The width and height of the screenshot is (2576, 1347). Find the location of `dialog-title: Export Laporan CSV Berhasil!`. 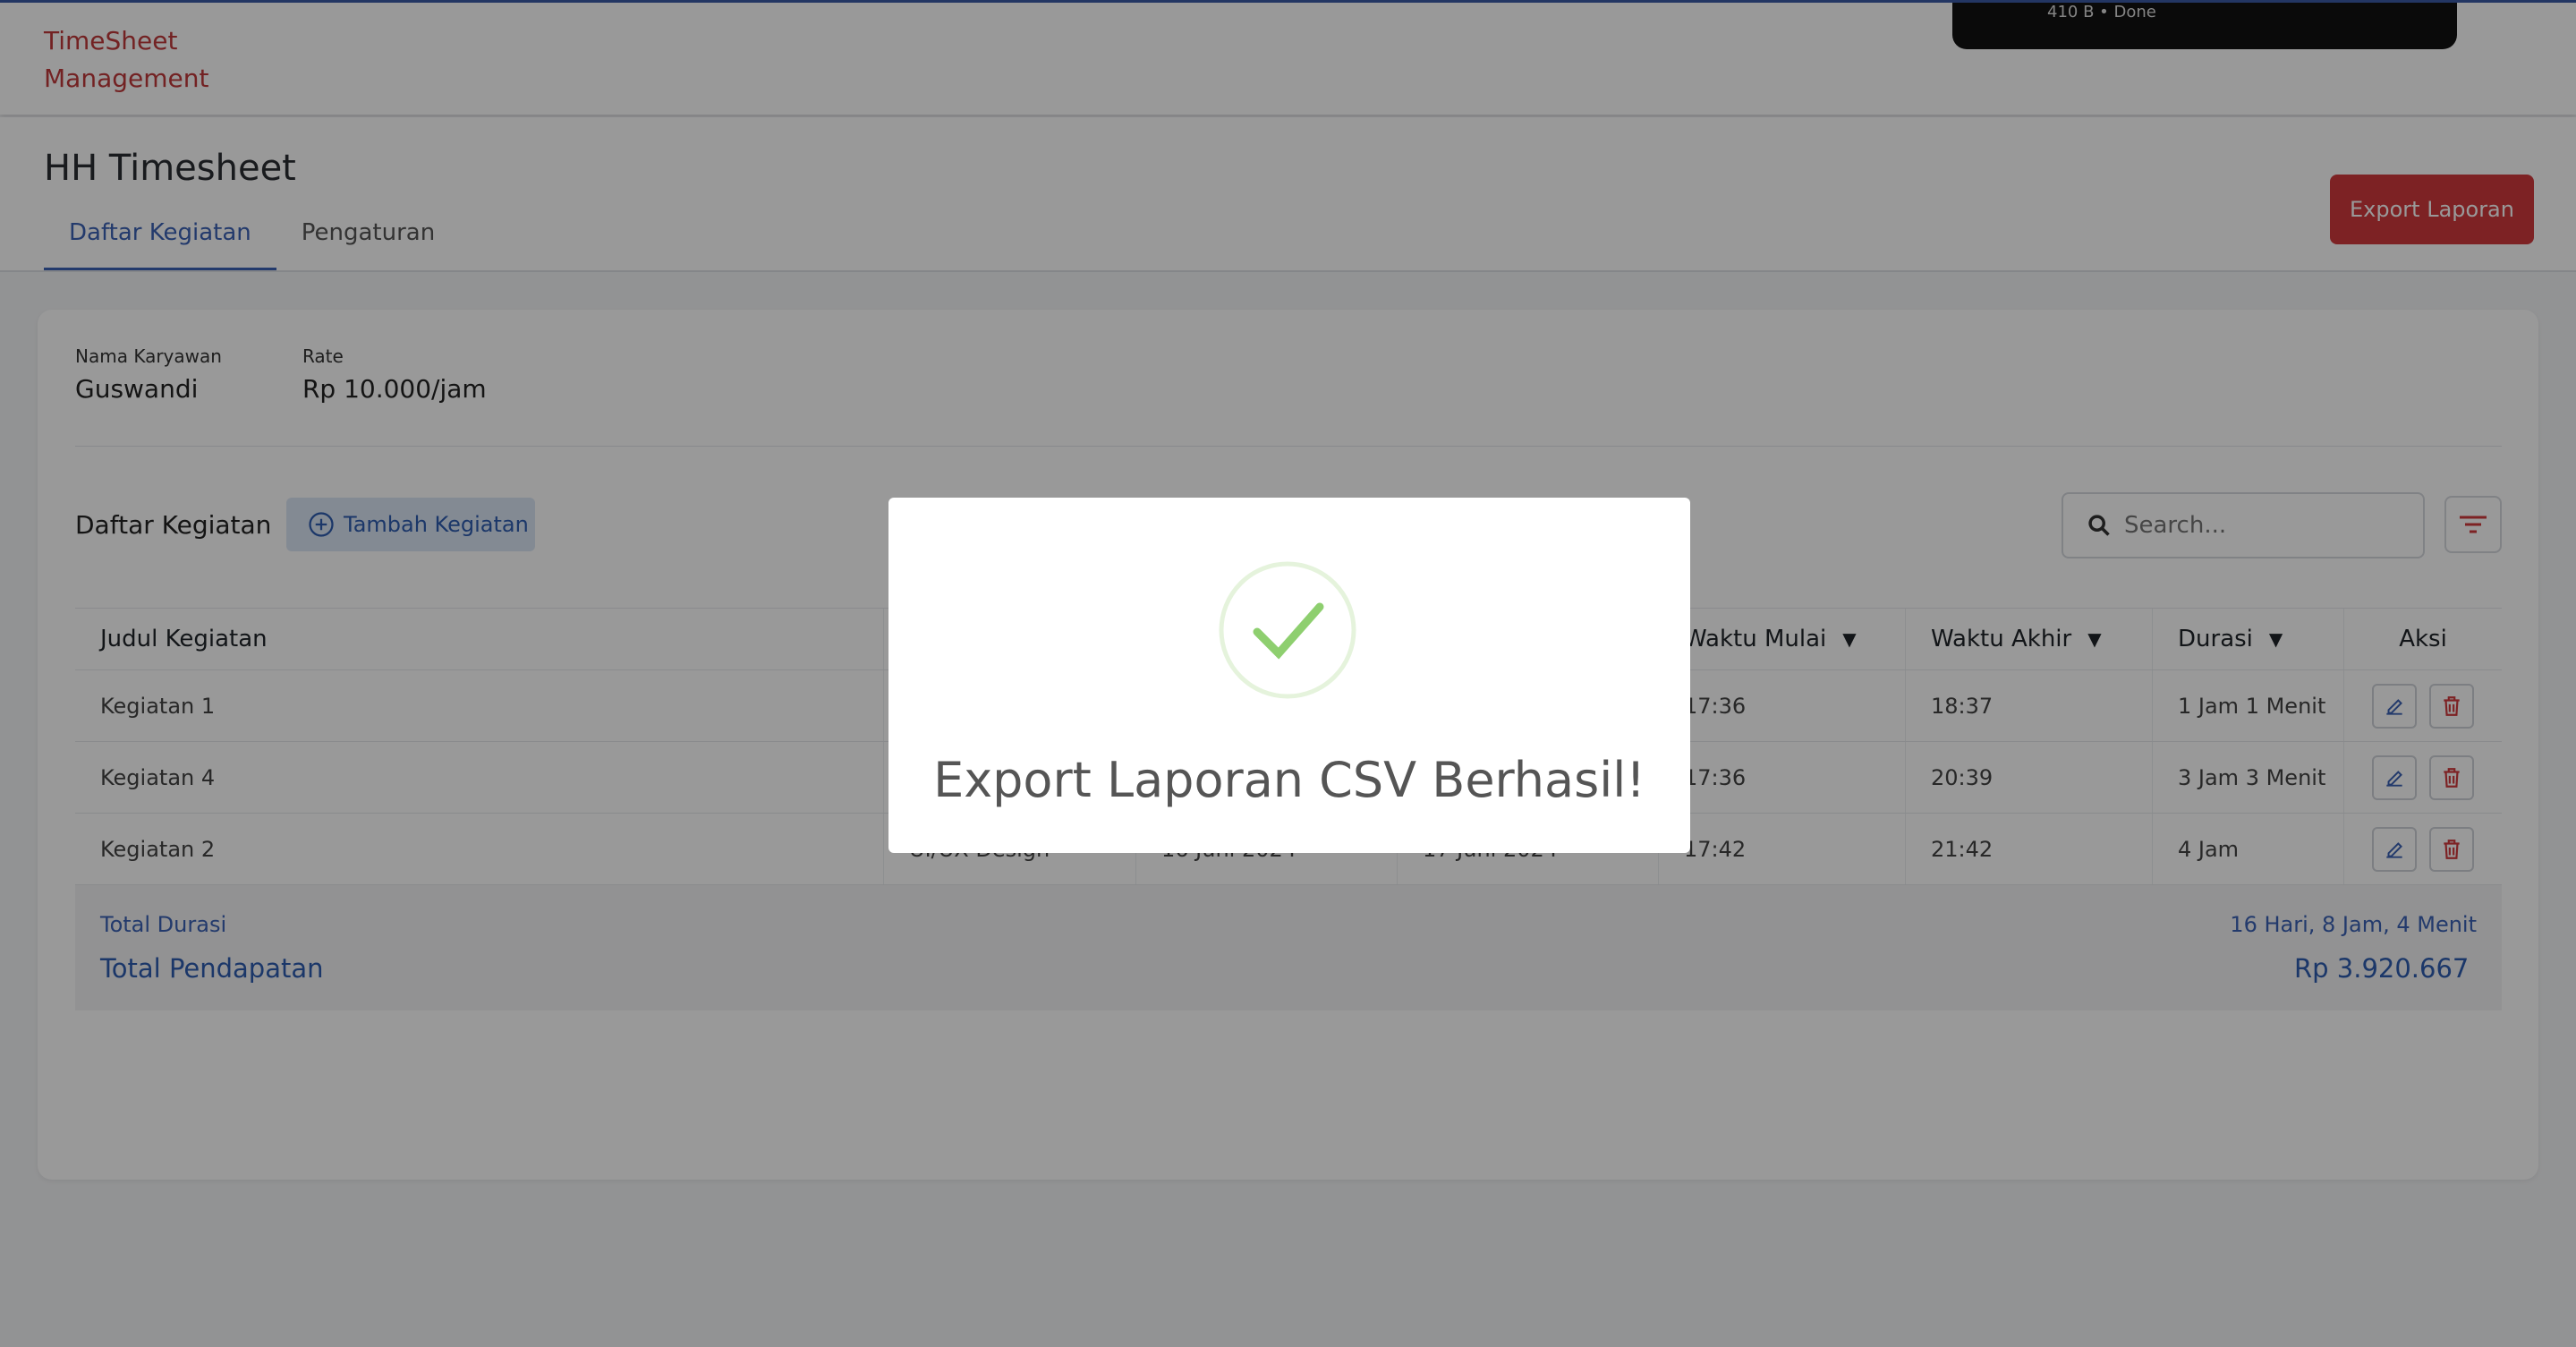

dialog-title: Export Laporan CSV Berhasil! is located at coordinates (1289, 780).